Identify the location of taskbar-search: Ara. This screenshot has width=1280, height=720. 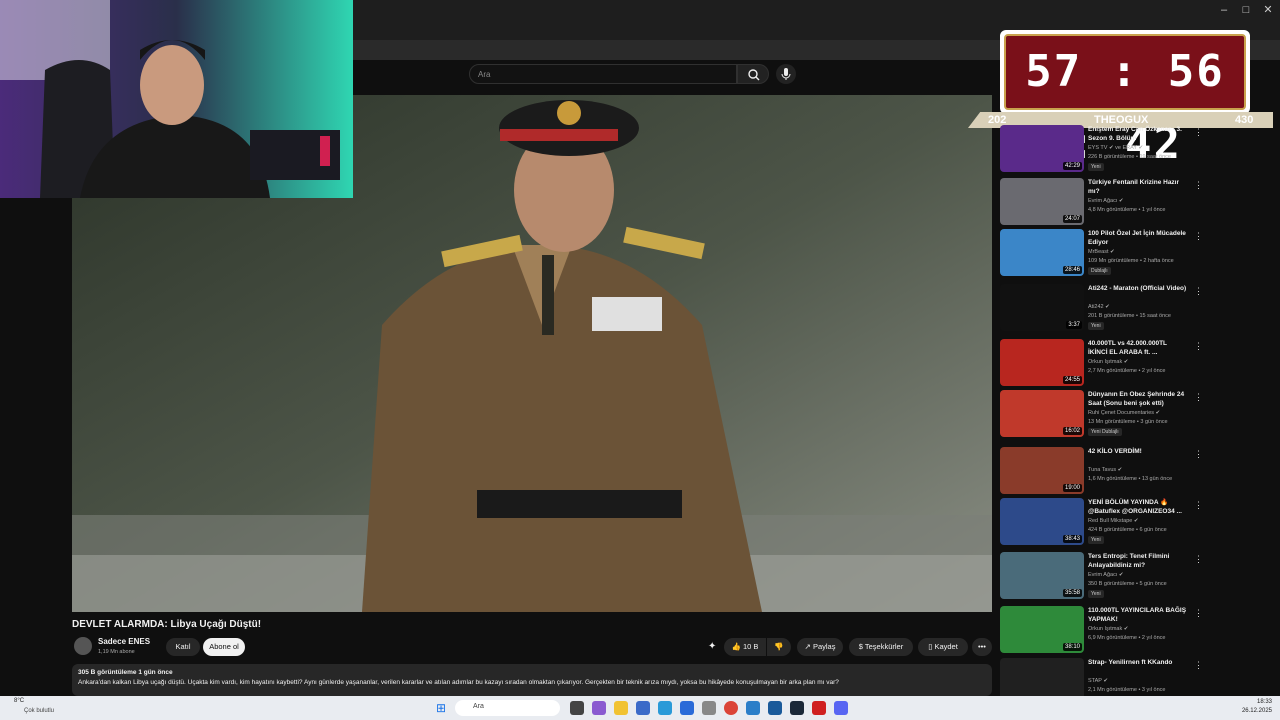
(507, 708).